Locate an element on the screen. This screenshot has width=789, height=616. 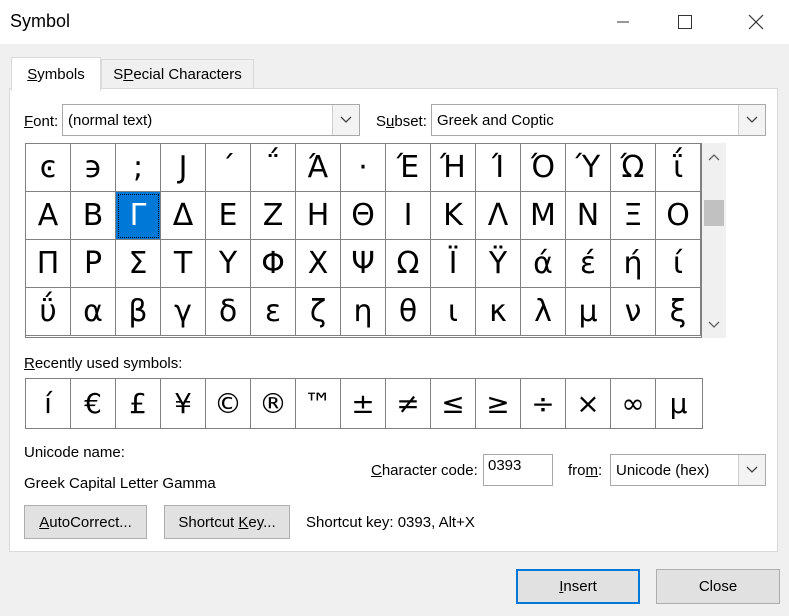
recent-symbol-cell: × is located at coordinates (588, 403).